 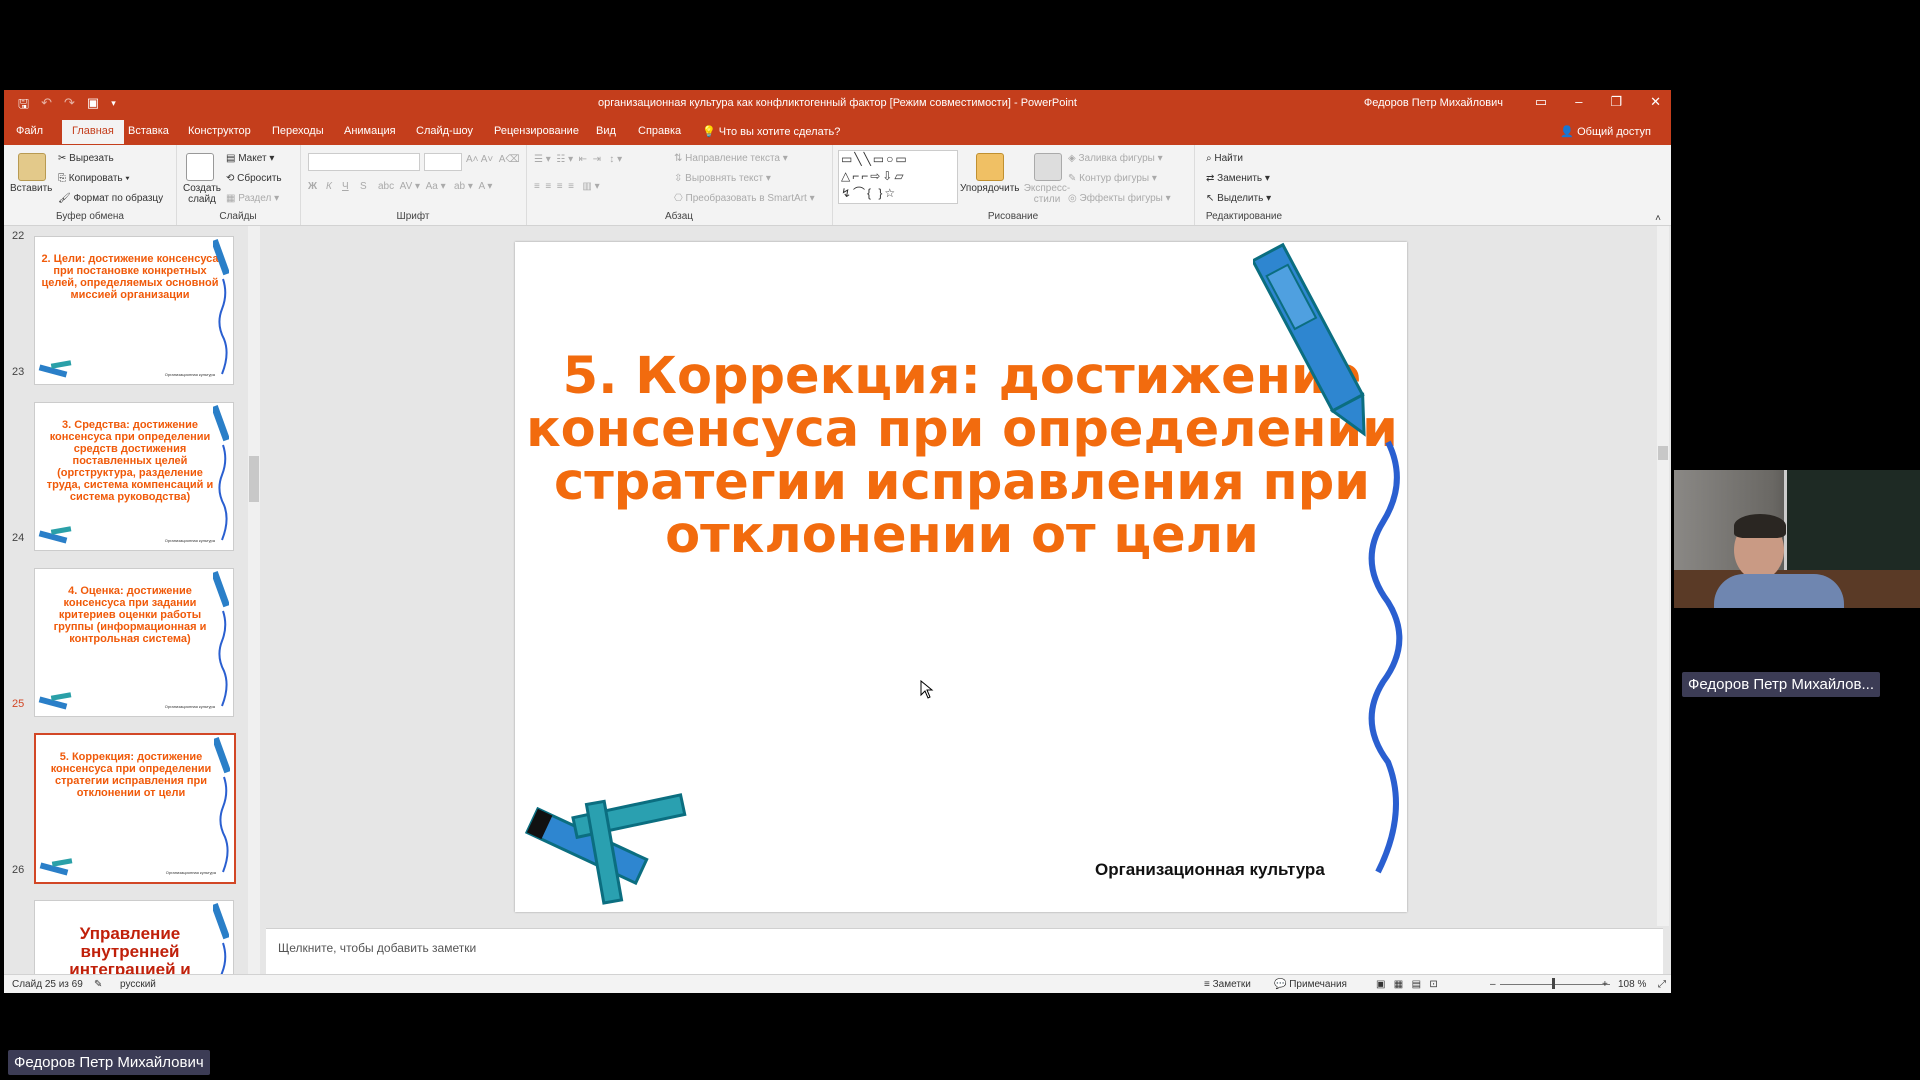 What do you see at coordinates (659, 131) in the screenshot?
I see `tab-help: Справка` at bounding box center [659, 131].